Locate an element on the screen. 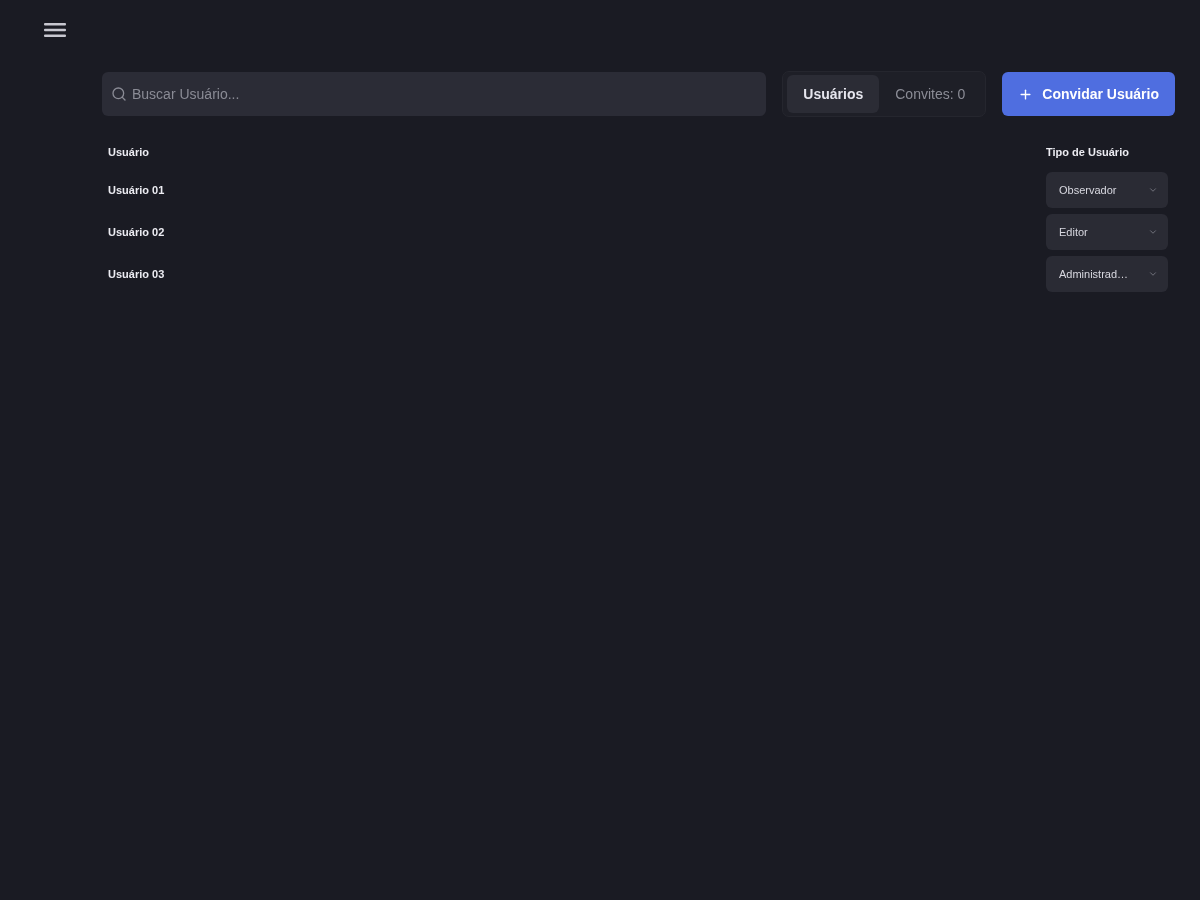  user-name-cell-text: Usuário 01 is located at coordinates (137, 190).